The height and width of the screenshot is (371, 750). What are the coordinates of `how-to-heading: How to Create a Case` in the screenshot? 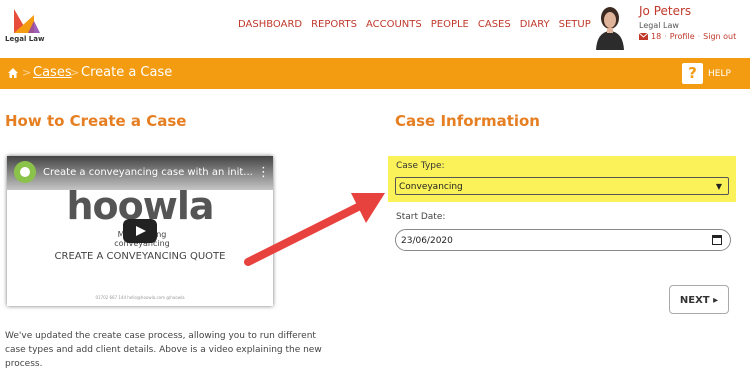 It's located at (96, 121).